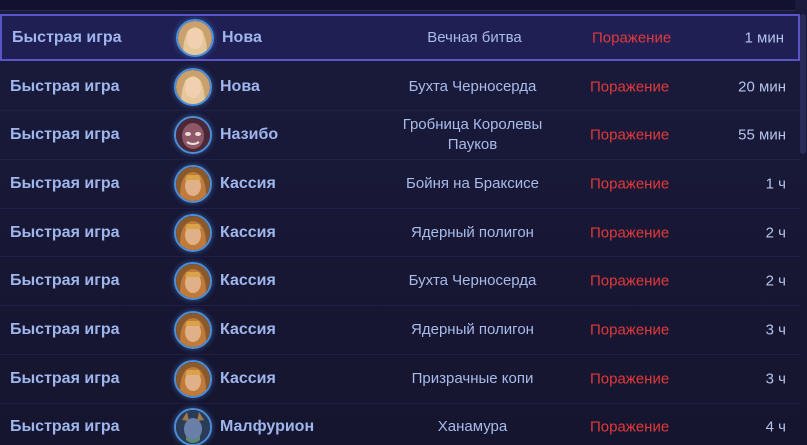 Image resolution: width=807 pixels, height=445 pixels. I want to click on map-name: Бойня на Браксисе, so click(472, 184).